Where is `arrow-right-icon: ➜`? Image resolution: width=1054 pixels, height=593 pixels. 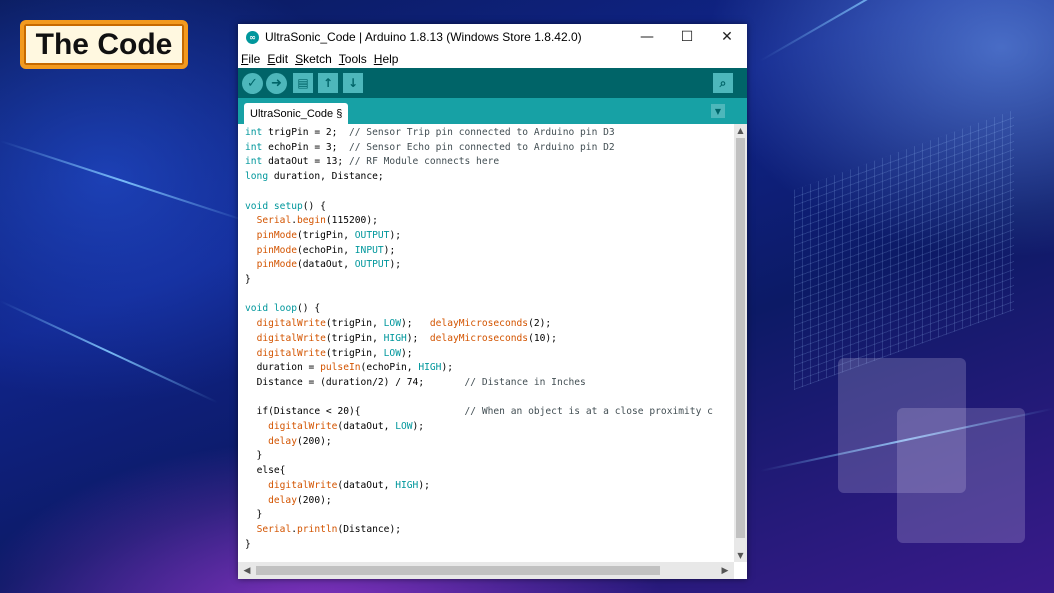 arrow-right-icon: ➜ is located at coordinates (276, 83).